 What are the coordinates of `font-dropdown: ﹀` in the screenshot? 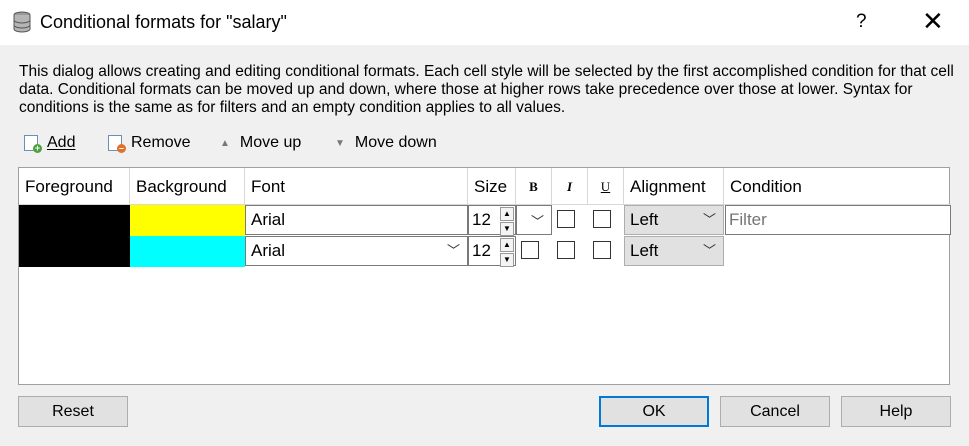 It's located at (534, 220).